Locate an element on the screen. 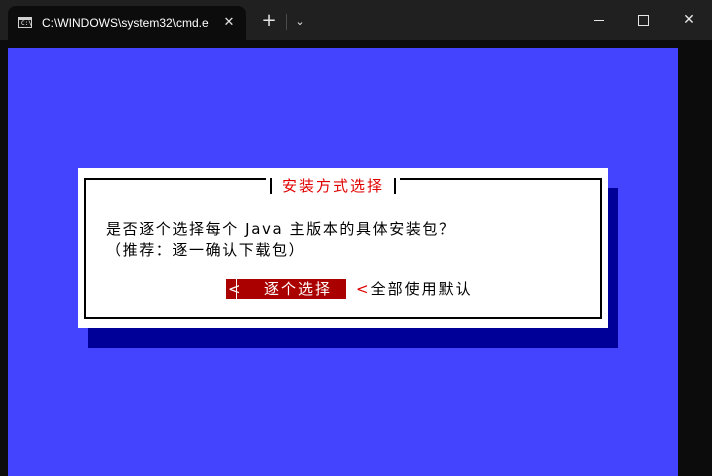 This screenshot has width=712, height=476. text-cursor is located at coordinates (236, 289).